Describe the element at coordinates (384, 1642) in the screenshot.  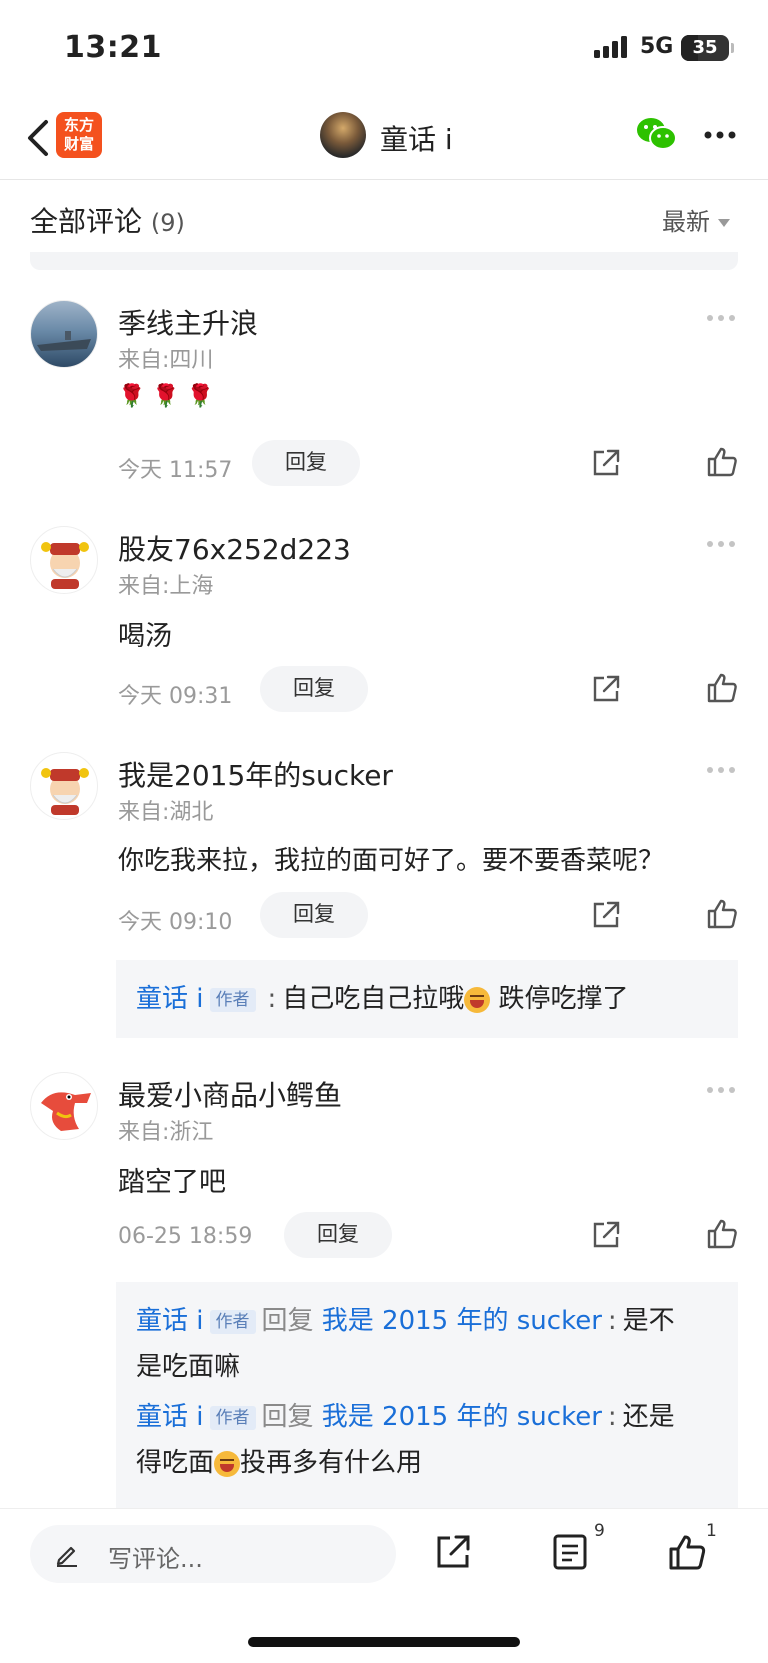
I see `home-indicator` at that location.